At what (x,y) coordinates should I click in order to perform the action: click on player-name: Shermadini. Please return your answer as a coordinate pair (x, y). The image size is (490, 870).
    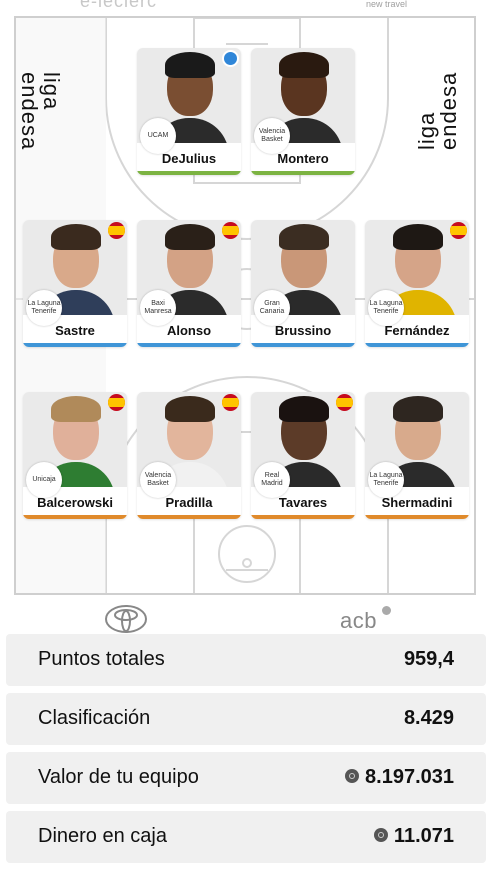
    Looking at the image, I should click on (417, 502).